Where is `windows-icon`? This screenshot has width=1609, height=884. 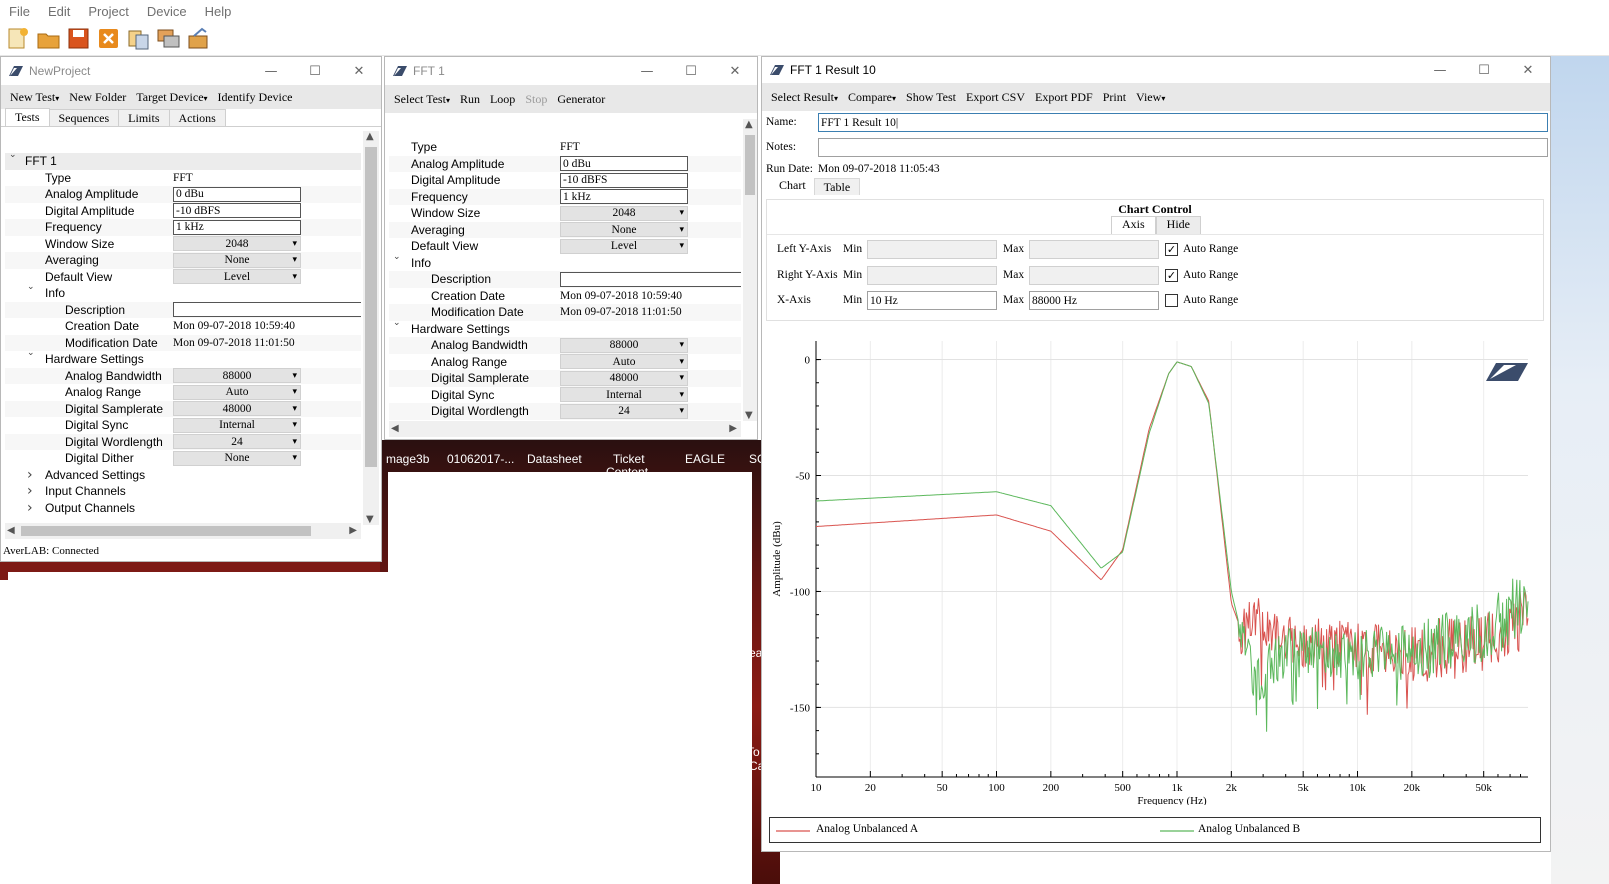
windows-icon is located at coordinates (169, 39).